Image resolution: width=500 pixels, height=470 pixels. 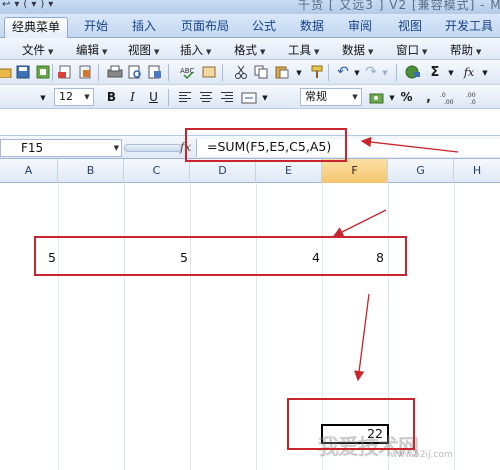 What do you see at coordinates (42, 5) in the screenshot?
I see `redo-bracket-right: )` at bounding box center [42, 5].